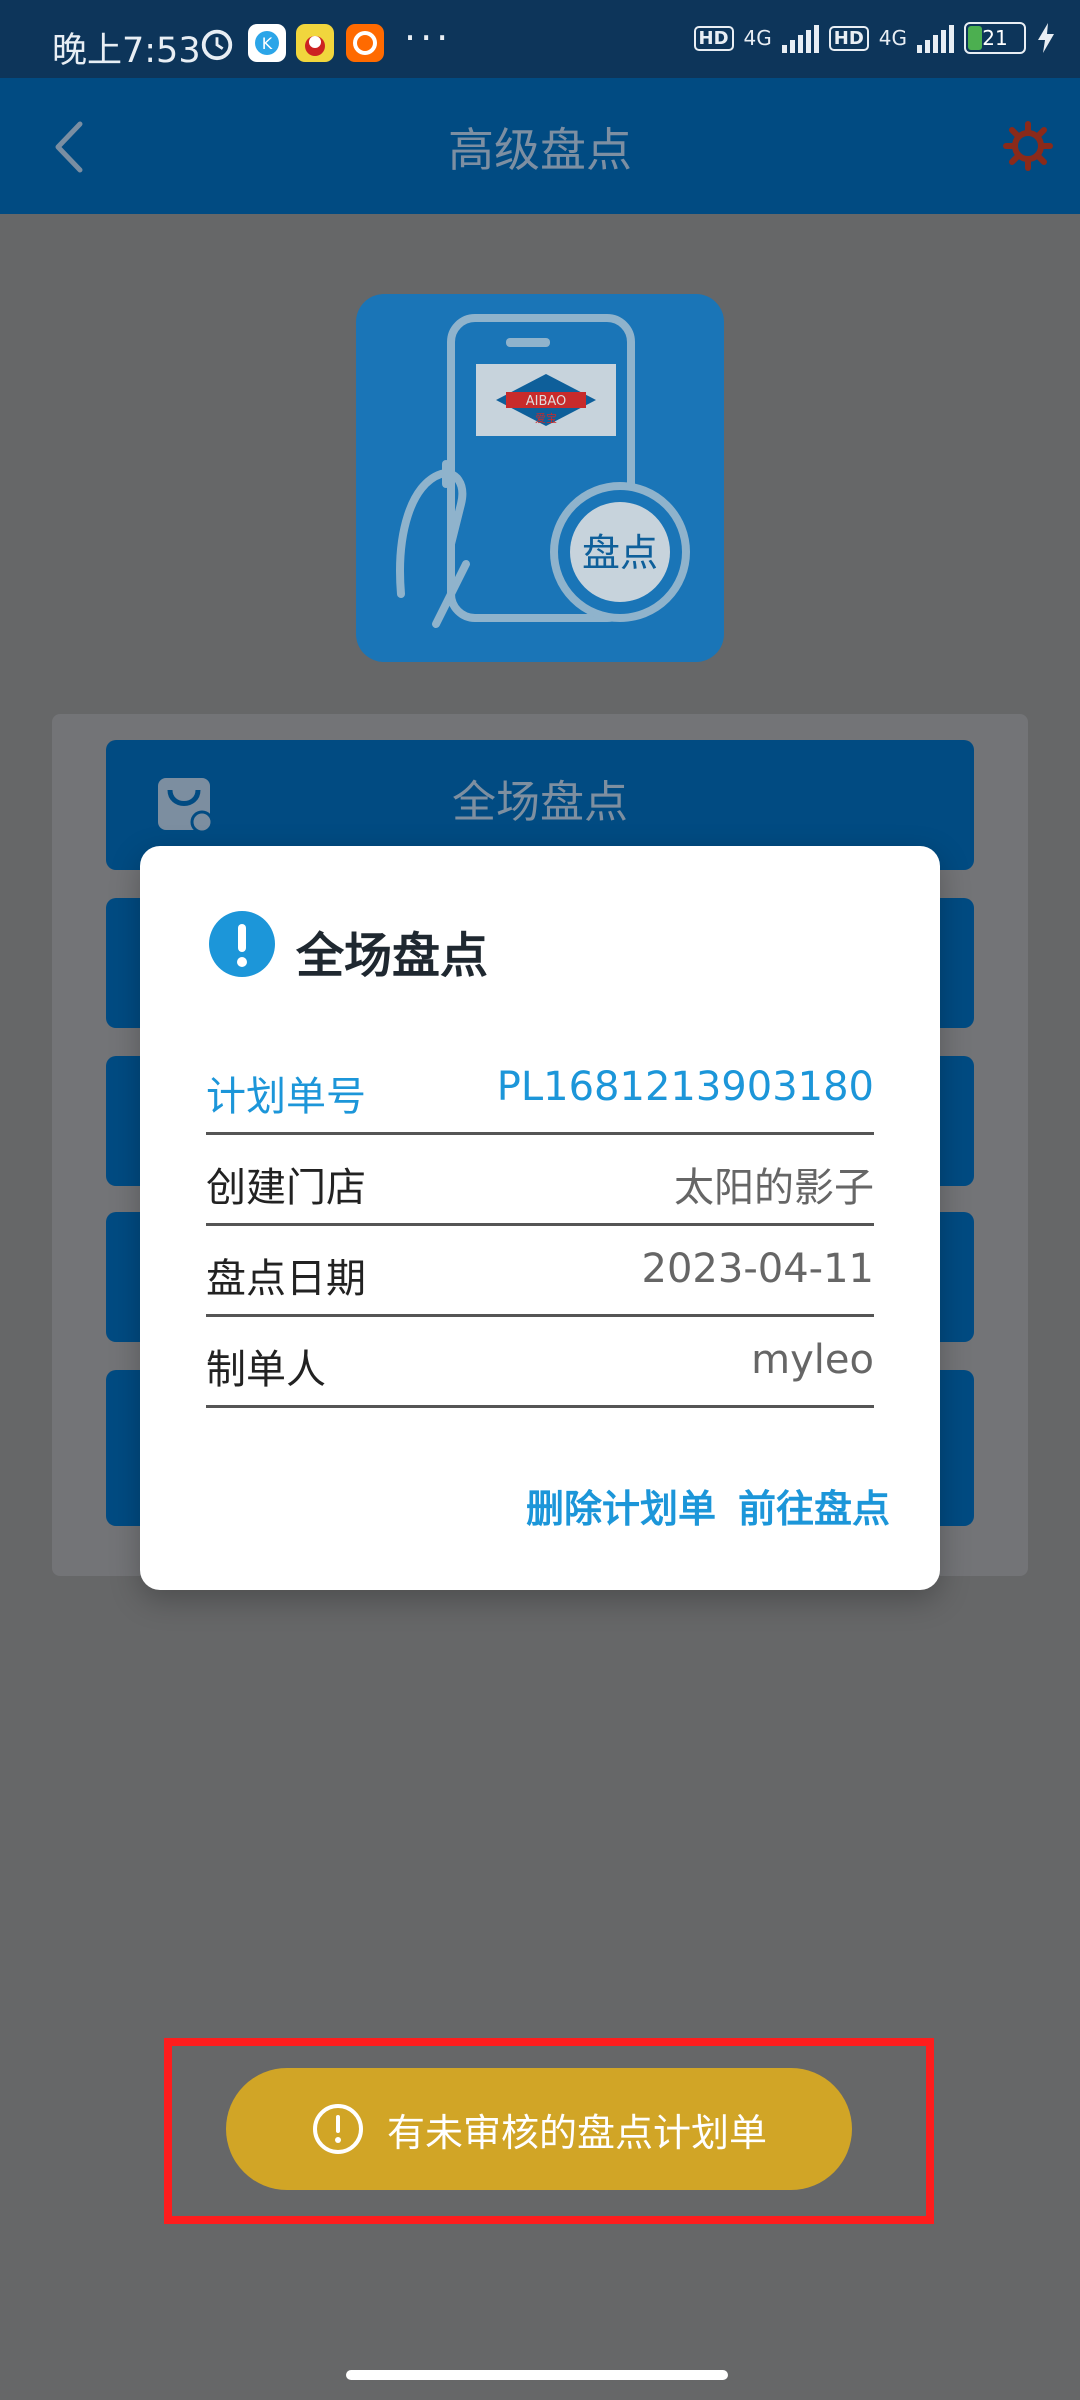 Image resolution: width=1080 pixels, height=2400 pixels. I want to click on phone-inventory-icon: AIBAO 爱宝 盘点, so click(543, 471).